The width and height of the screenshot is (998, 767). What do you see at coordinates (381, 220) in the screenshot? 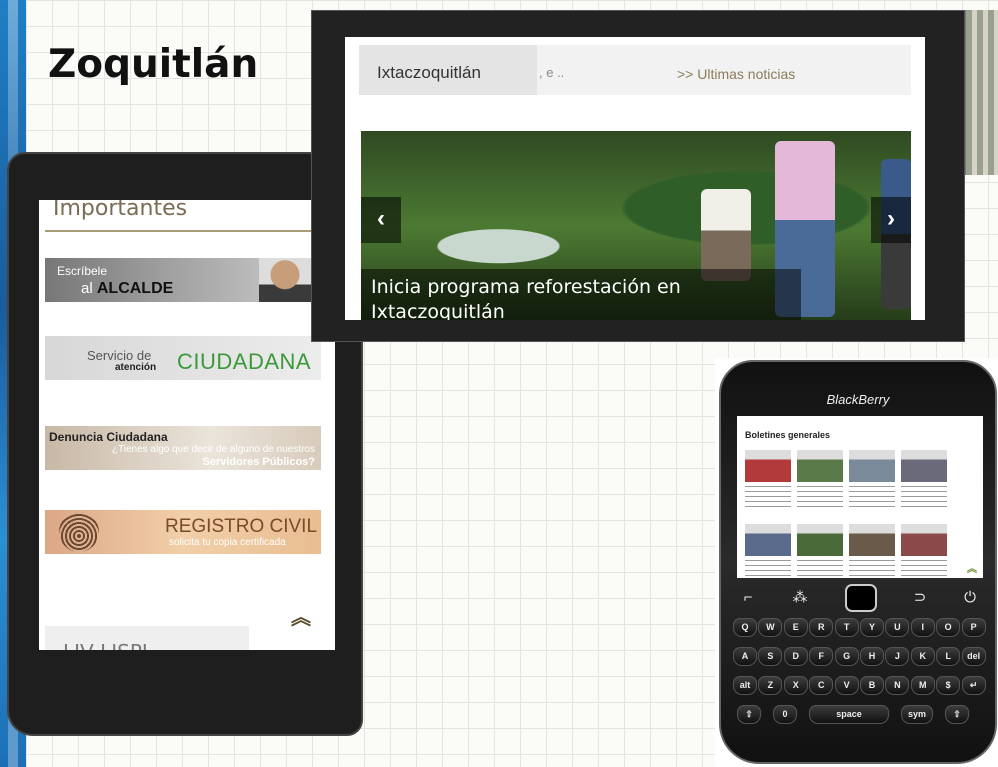
I see `carousel-prev-icon: ‹` at bounding box center [381, 220].